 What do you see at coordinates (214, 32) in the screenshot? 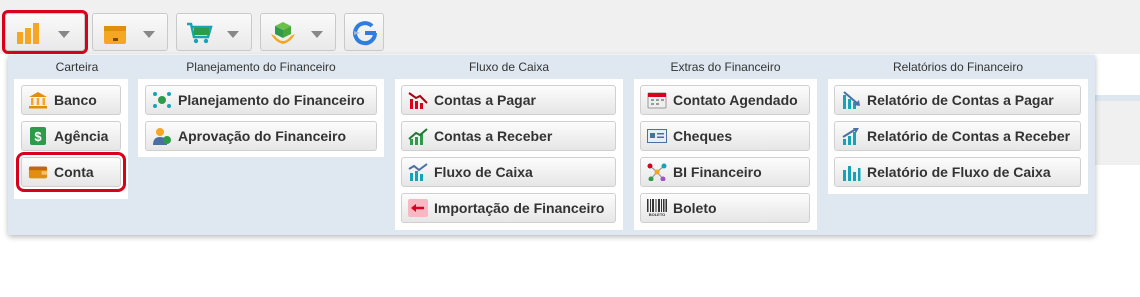
I see `vendas-button` at bounding box center [214, 32].